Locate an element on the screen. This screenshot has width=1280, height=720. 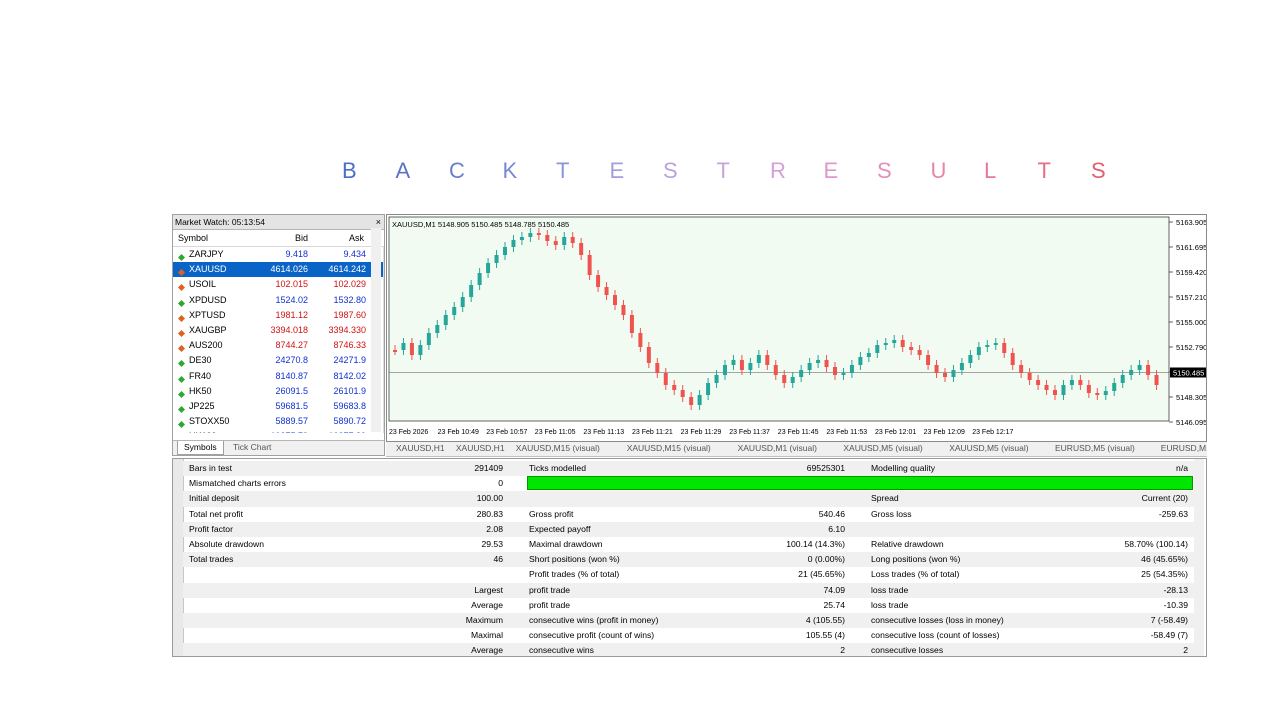
row-ask: 4614.242 is located at coordinates (347, 269).